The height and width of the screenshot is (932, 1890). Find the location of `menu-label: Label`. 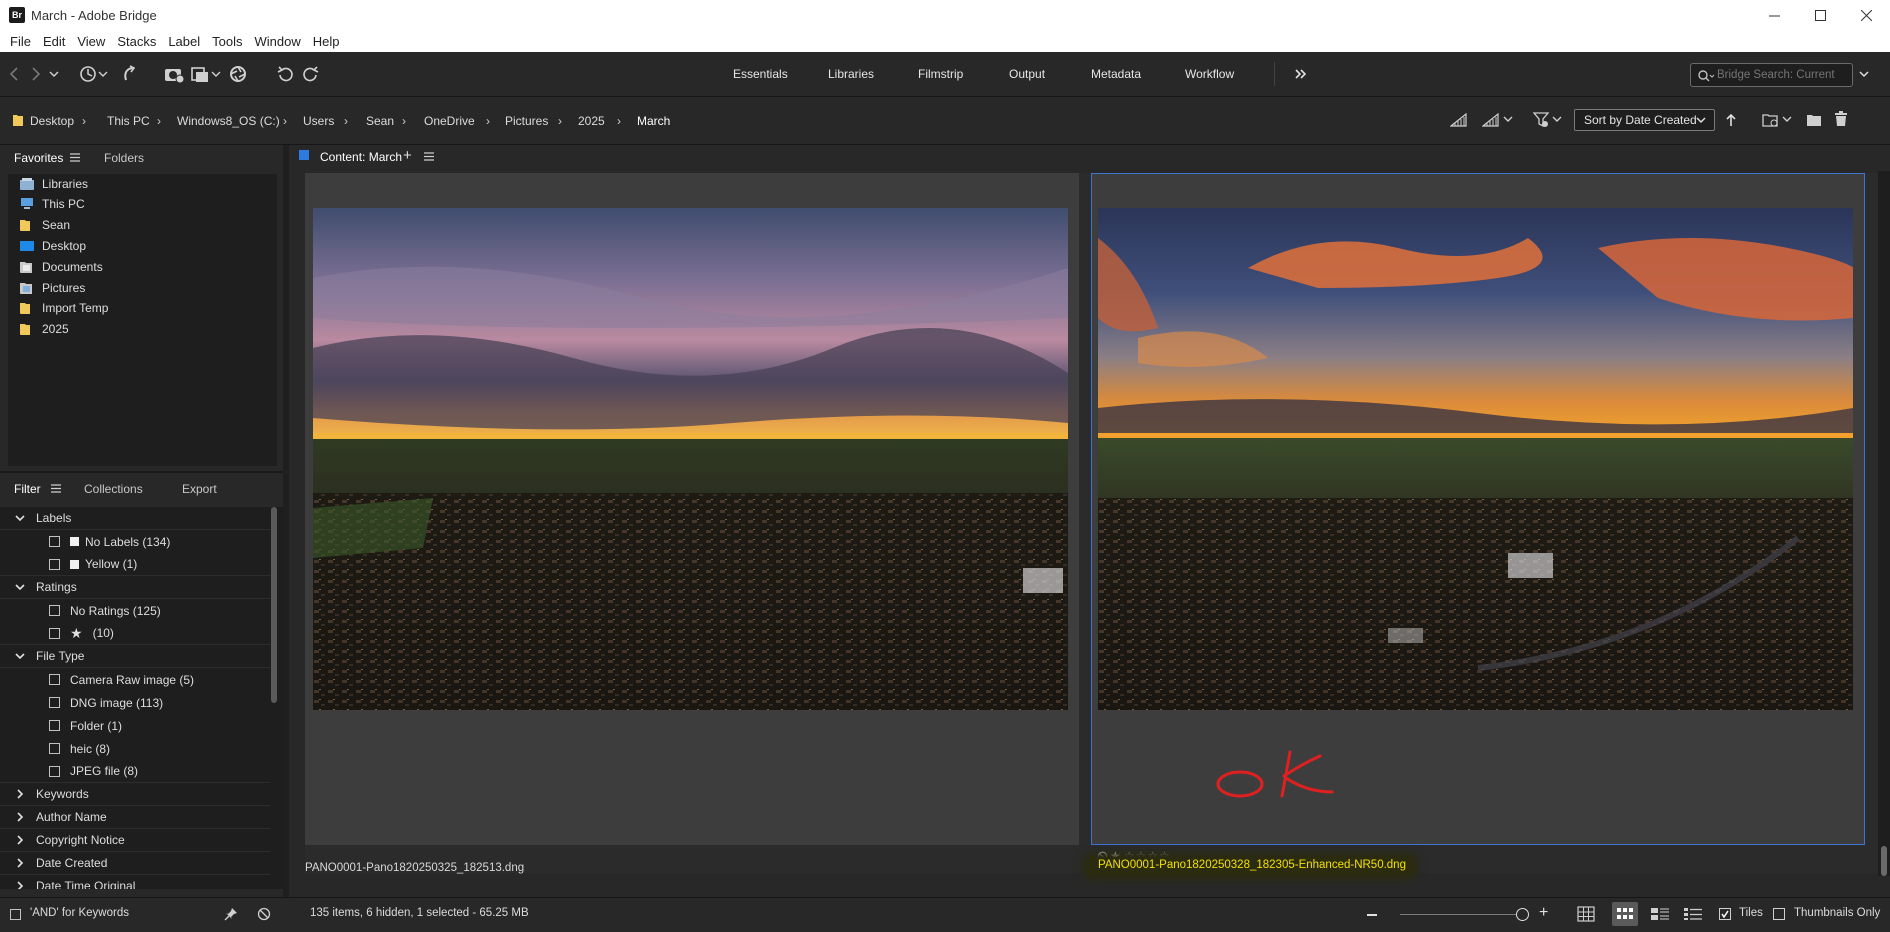

menu-label: Label is located at coordinates (184, 41).